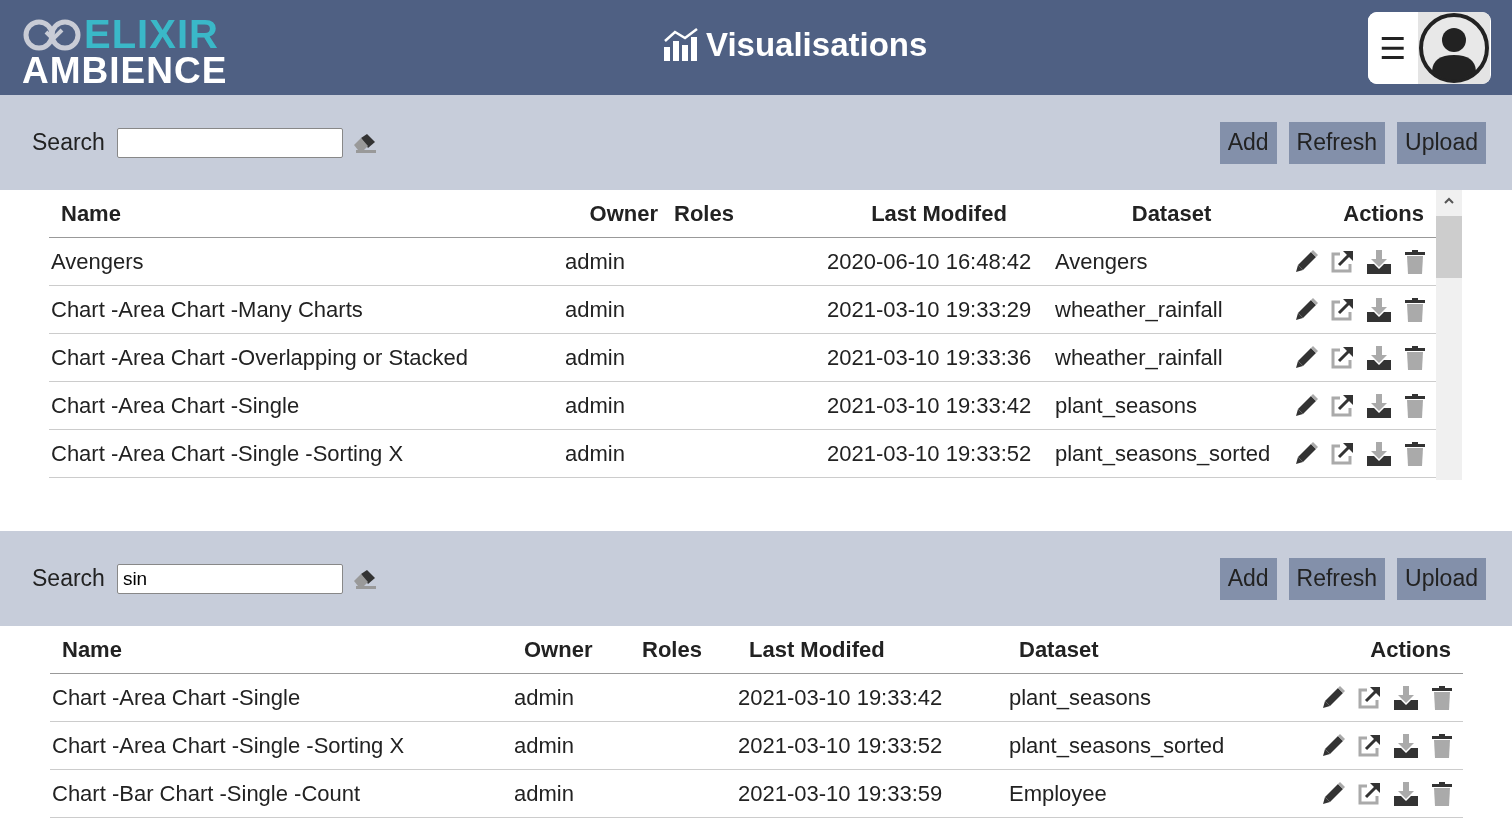  Describe the element at coordinates (229, 142) in the screenshot. I see `search-field` at that location.